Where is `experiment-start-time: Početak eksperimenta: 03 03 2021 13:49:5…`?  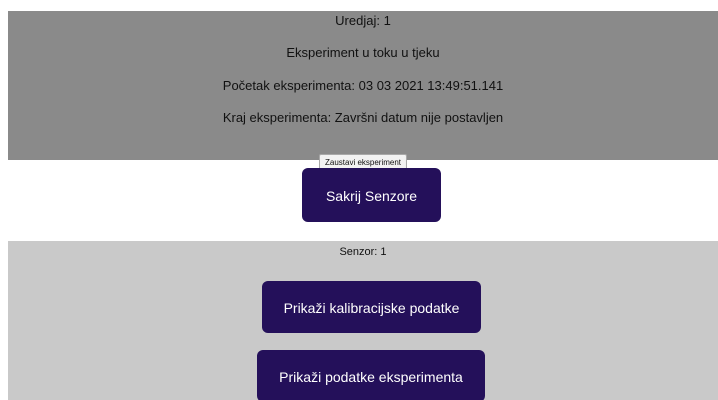
experiment-start-time: Početak eksperimenta: 03 03 2021 13:49:5… is located at coordinates (363, 85).